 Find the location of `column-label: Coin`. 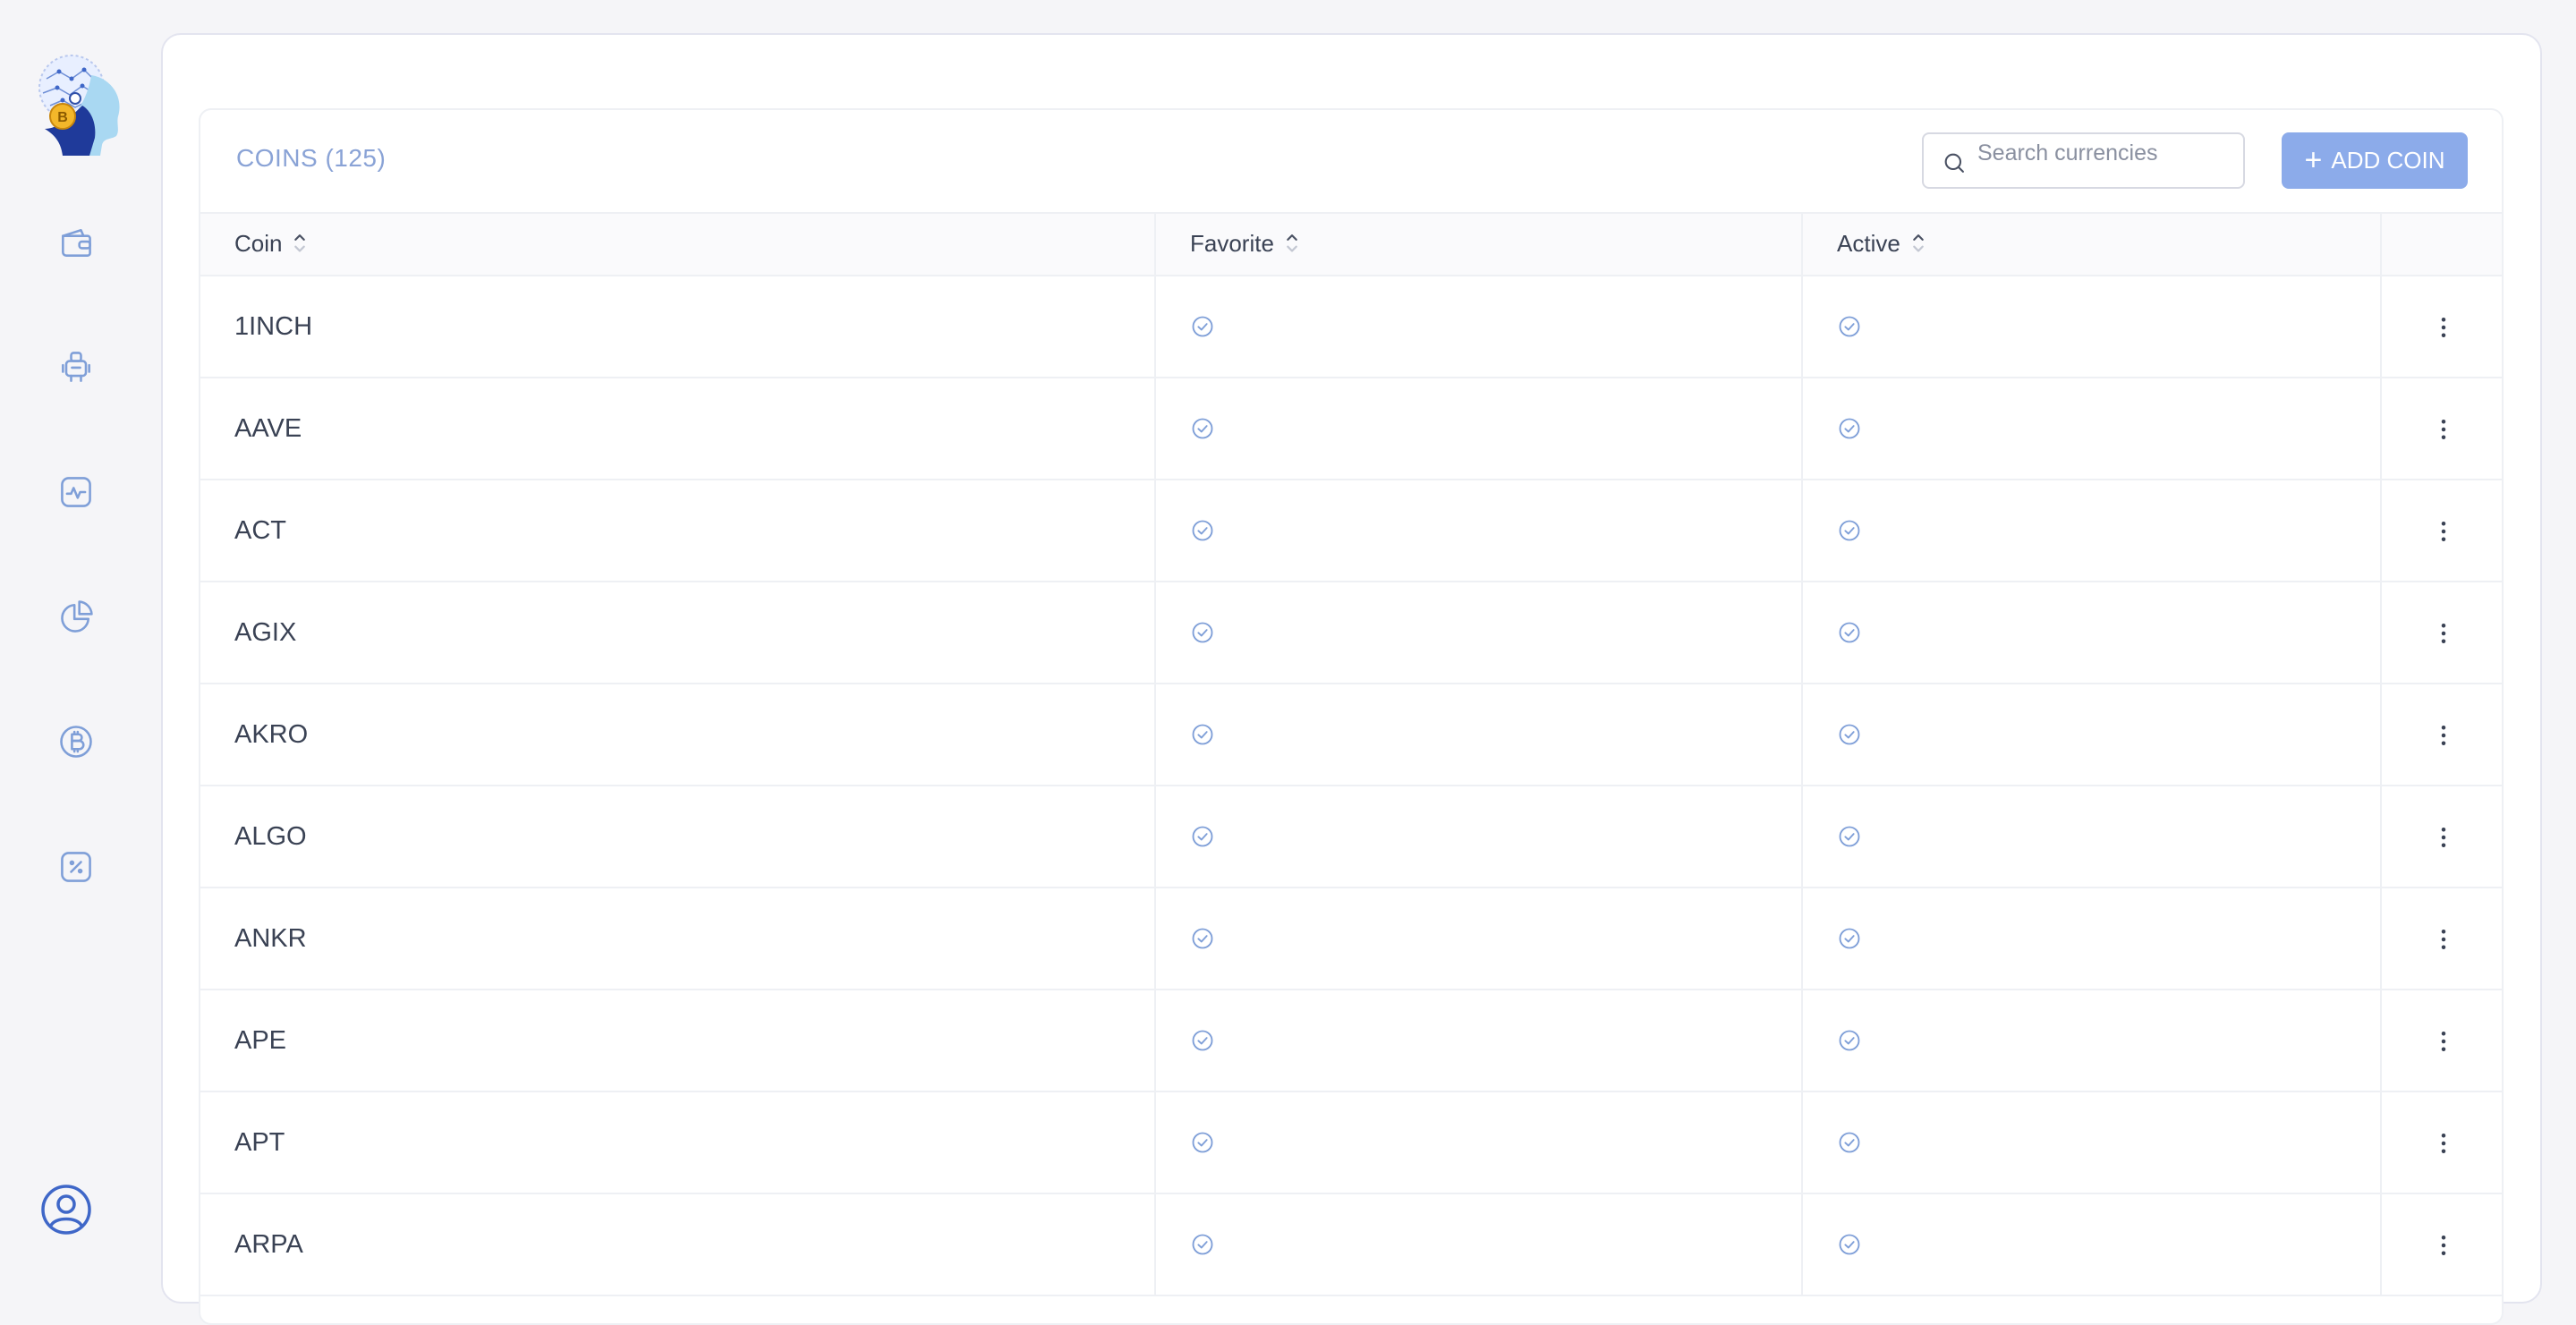

column-label: Coin is located at coordinates (258, 243).